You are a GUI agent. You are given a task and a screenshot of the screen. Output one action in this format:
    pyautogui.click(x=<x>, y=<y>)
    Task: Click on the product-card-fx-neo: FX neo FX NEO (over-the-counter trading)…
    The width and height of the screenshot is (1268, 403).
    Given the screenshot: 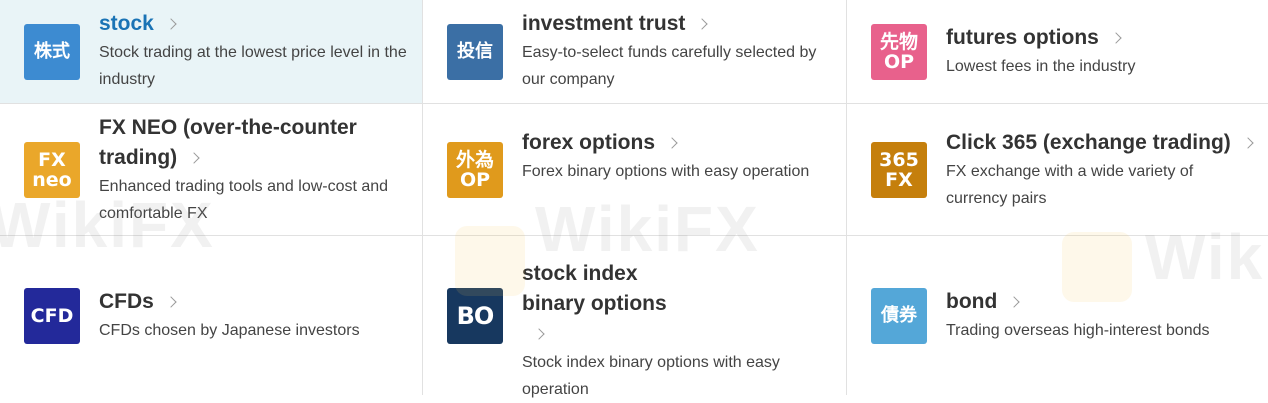 What is the action you would take?
    pyautogui.click(x=211, y=170)
    